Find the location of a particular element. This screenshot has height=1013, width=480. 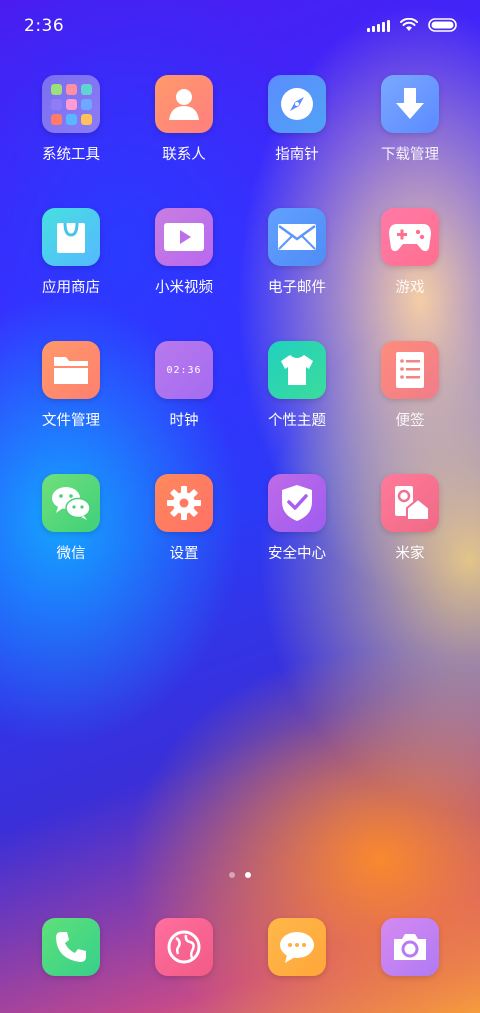

app-label: 系统工具 is located at coordinates (71, 155).